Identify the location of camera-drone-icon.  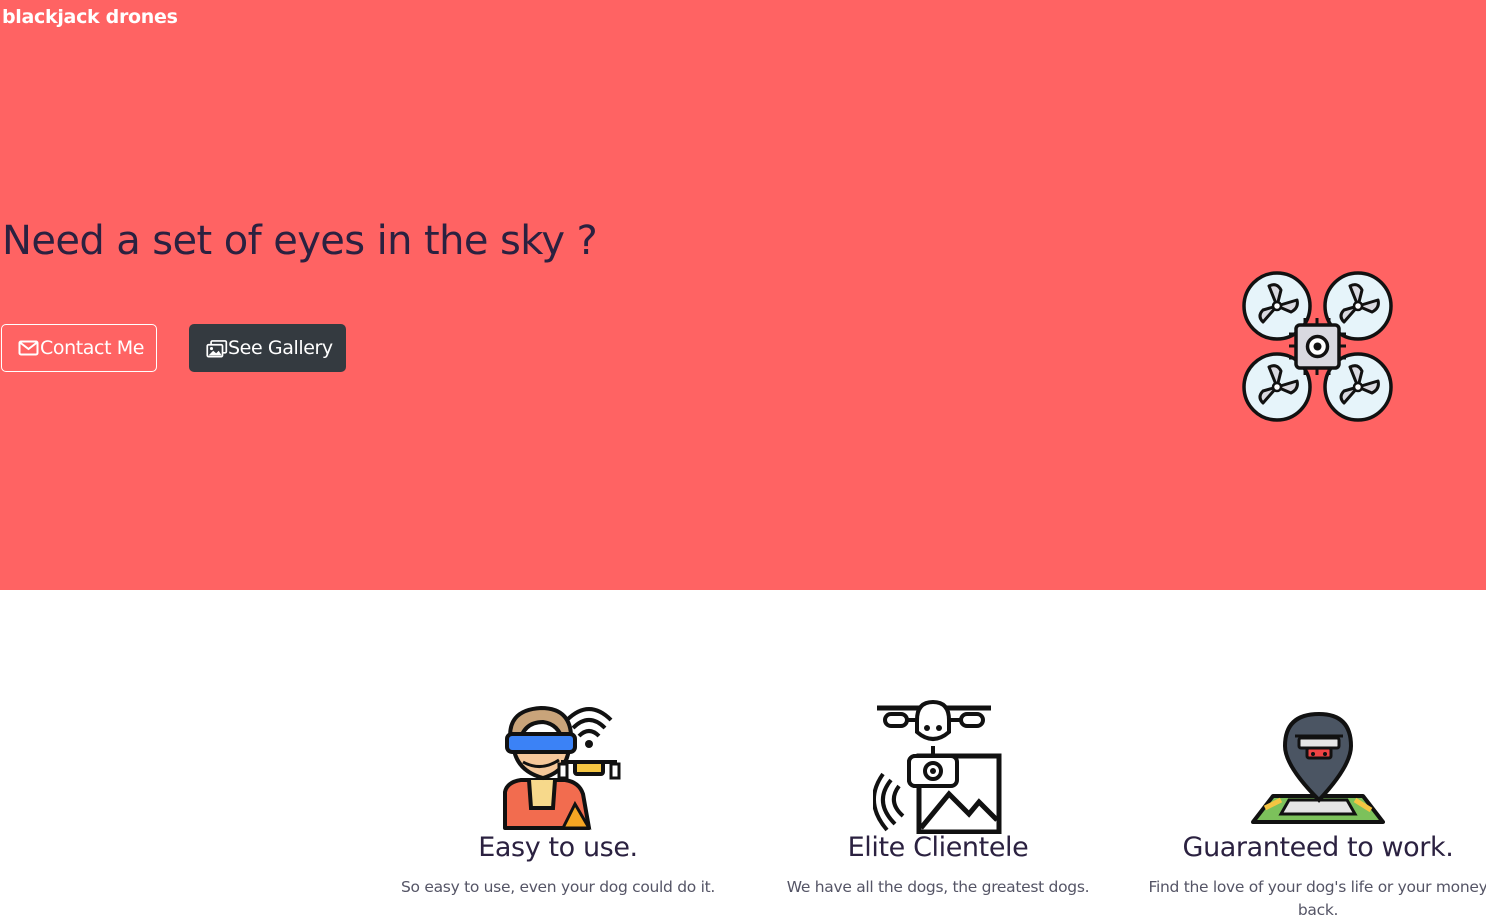
(937, 767).